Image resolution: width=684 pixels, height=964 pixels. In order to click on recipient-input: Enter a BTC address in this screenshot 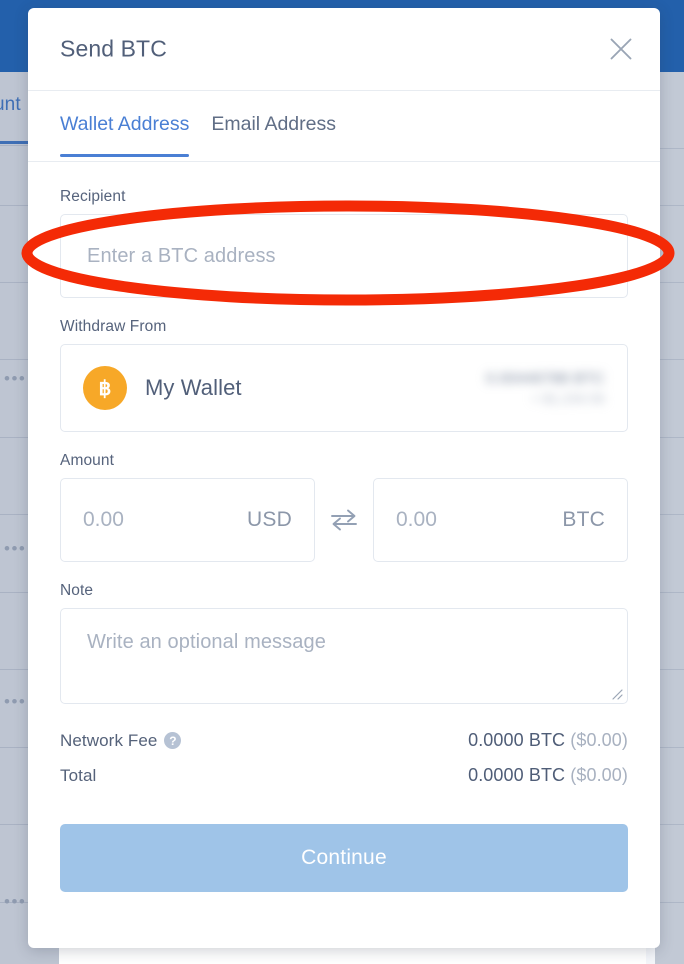, I will do `click(344, 256)`.